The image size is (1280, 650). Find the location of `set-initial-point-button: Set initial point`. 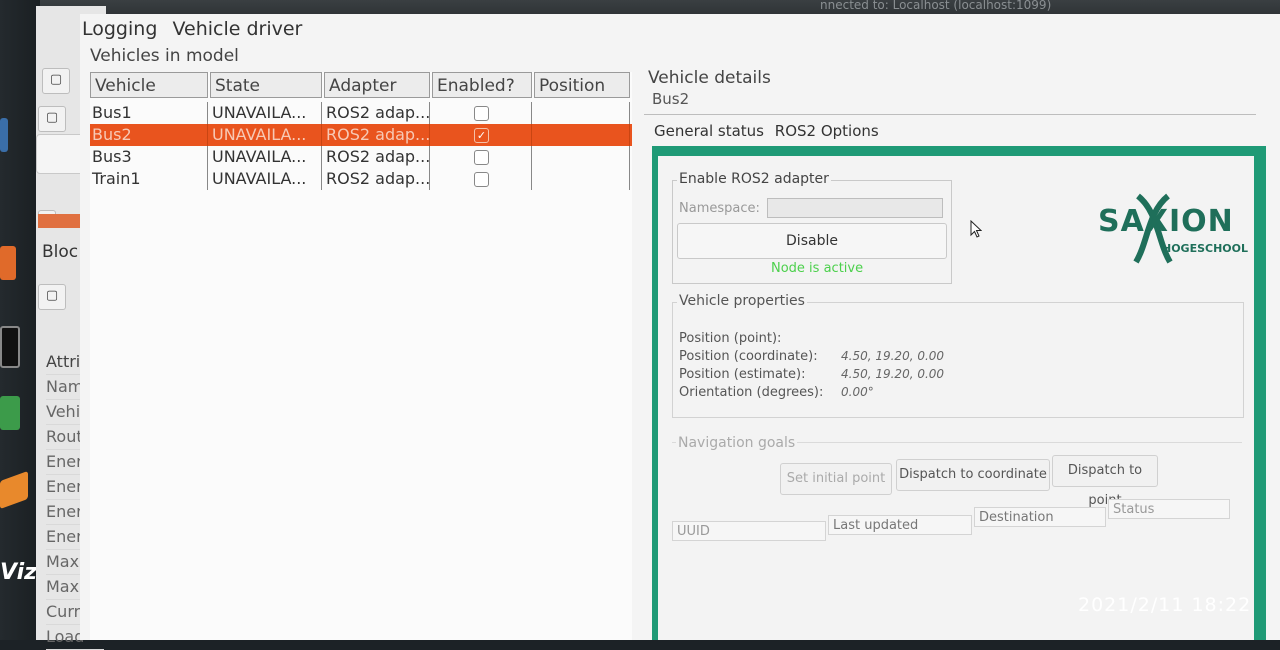

set-initial-point-button: Set initial point is located at coordinates (836, 479).